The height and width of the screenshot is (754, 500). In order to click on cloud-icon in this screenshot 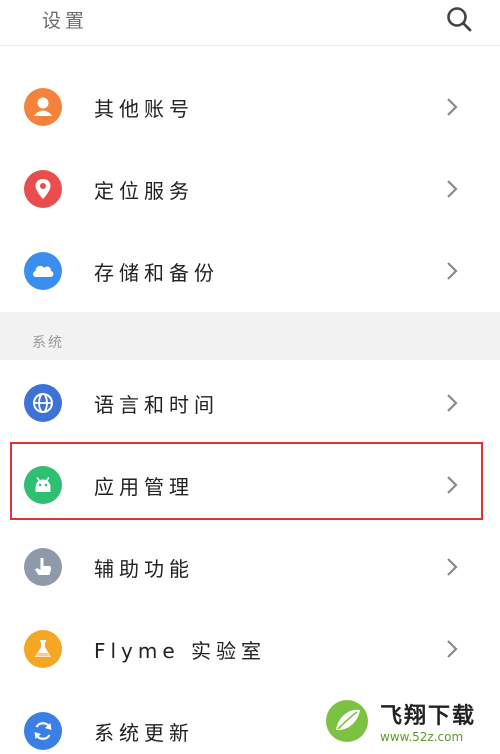, I will do `click(43, 271)`.